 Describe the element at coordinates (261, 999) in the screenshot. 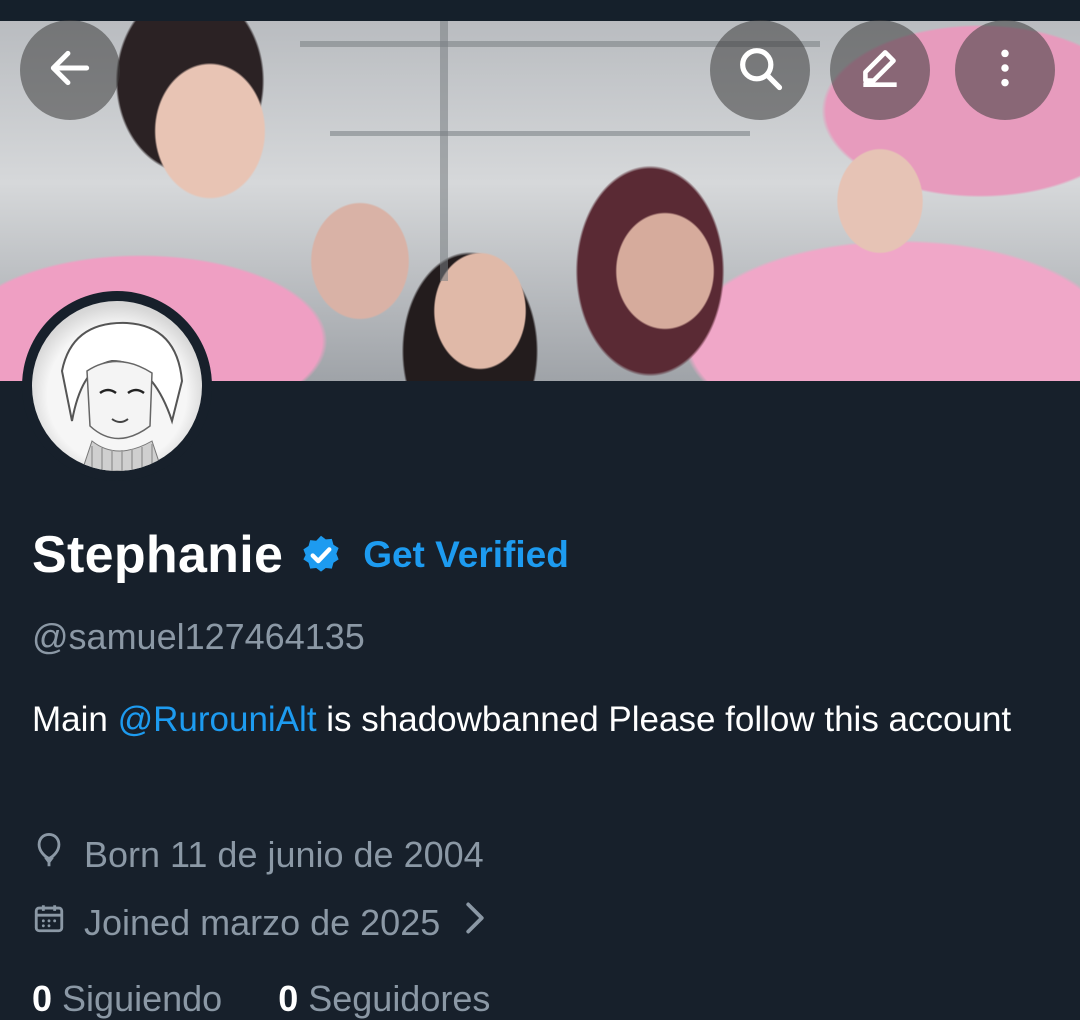

I see `follow-counts: 0 Siguiendo 0 Seguidores` at that location.